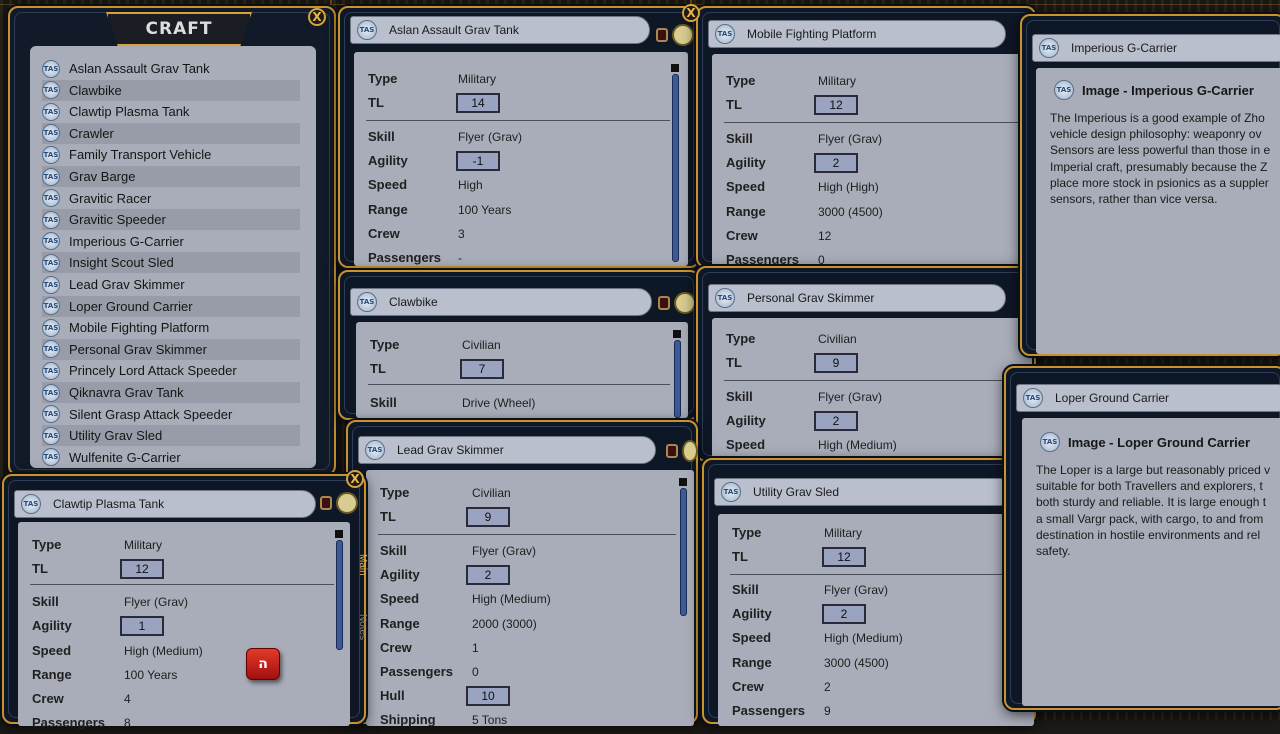  What do you see at coordinates (746, 162) in the screenshot?
I see `label-agility: Agility` at bounding box center [746, 162].